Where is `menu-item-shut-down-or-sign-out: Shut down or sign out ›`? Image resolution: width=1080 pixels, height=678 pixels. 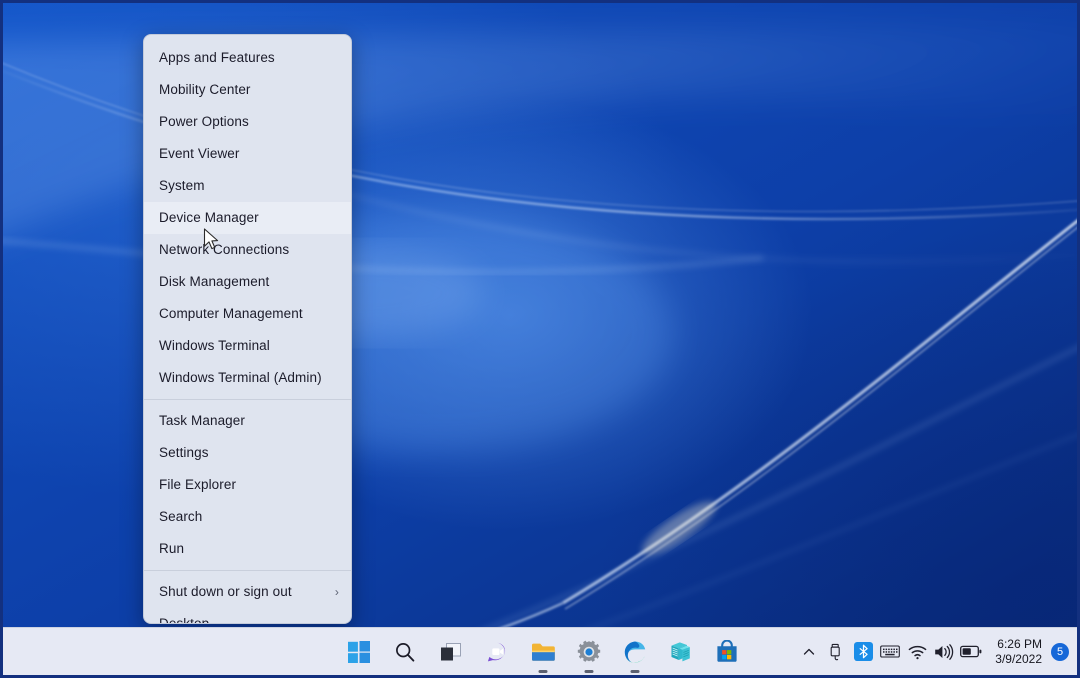 menu-item-shut-down-or-sign-out: Shut down or sign out › is located at coordinates (247, 592).